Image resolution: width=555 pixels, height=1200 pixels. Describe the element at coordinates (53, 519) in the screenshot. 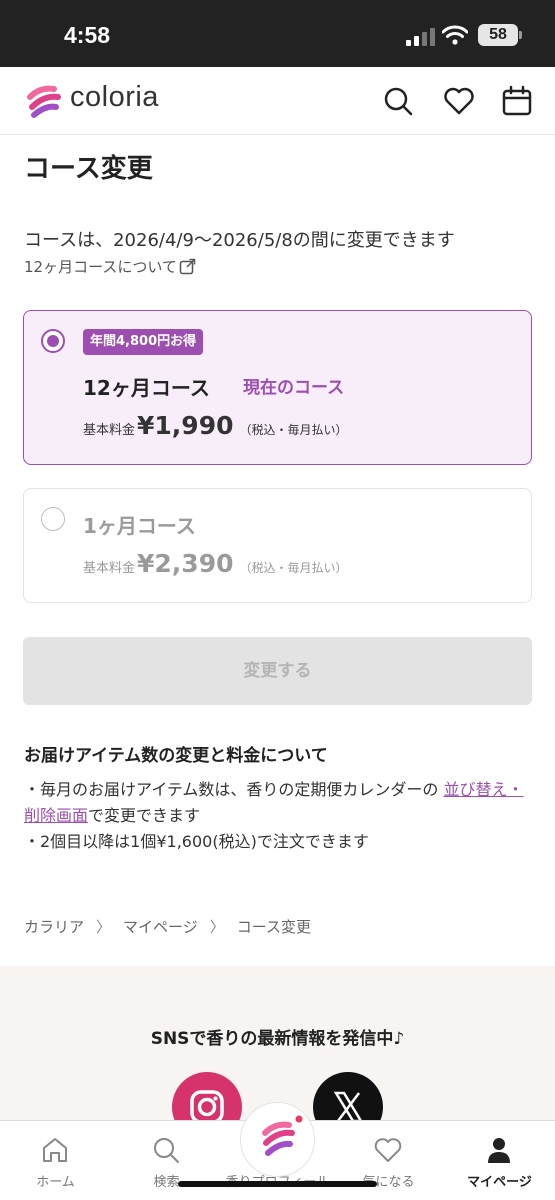

I see `plan-radio-1-month` at that location.